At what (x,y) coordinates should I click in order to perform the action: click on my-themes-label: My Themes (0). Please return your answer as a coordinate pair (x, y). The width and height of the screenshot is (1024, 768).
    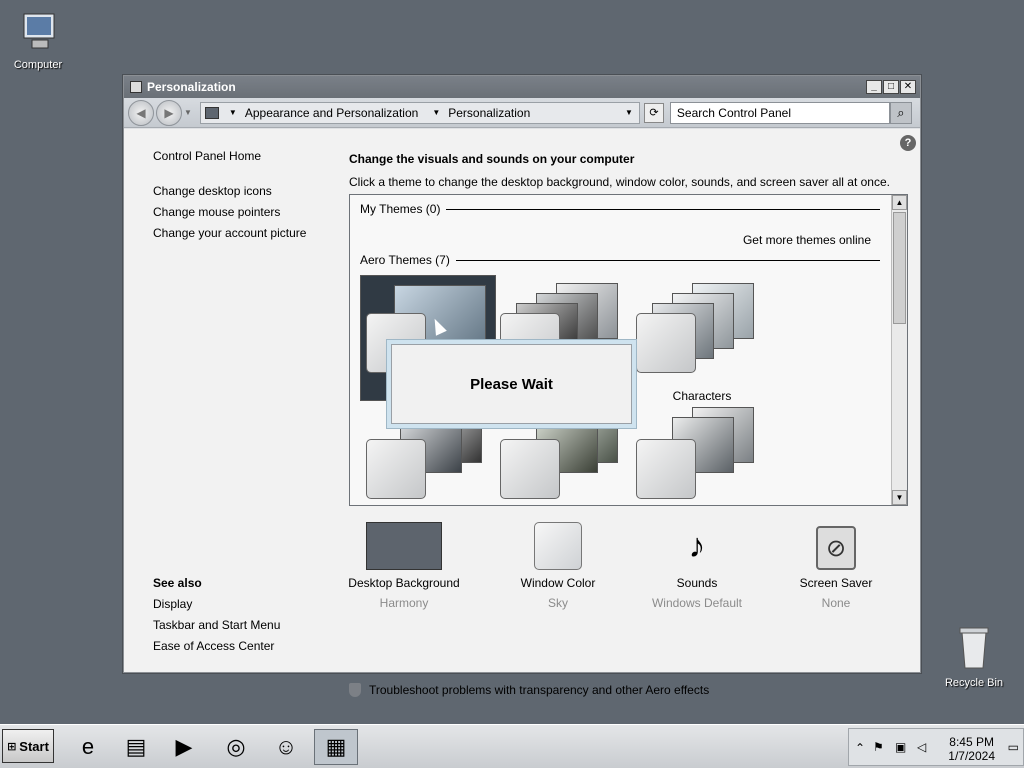
    Looking at the image, I should click on (400, 209).